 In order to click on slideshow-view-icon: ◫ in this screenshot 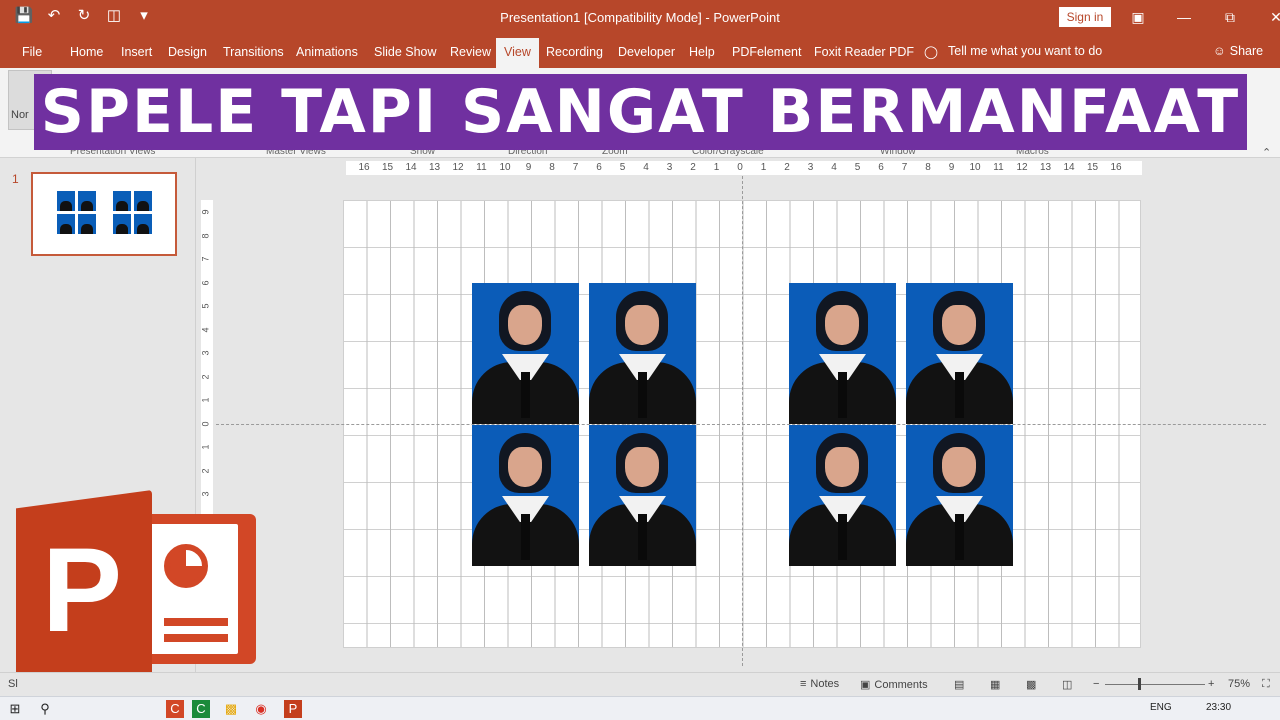, I will do `click(1067, 684)`.